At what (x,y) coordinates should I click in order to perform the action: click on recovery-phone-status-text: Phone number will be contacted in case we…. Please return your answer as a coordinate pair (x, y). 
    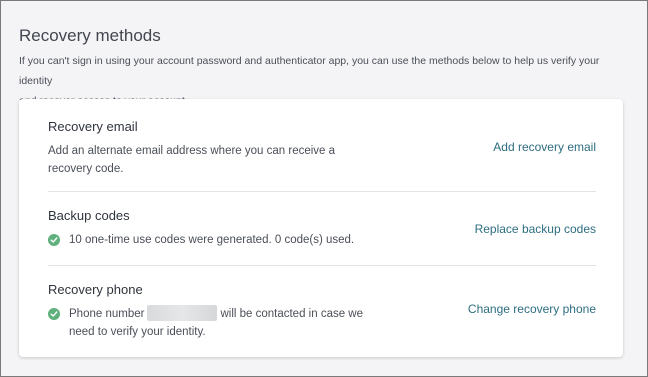
    Looking at the image, I should click on (216, 323).